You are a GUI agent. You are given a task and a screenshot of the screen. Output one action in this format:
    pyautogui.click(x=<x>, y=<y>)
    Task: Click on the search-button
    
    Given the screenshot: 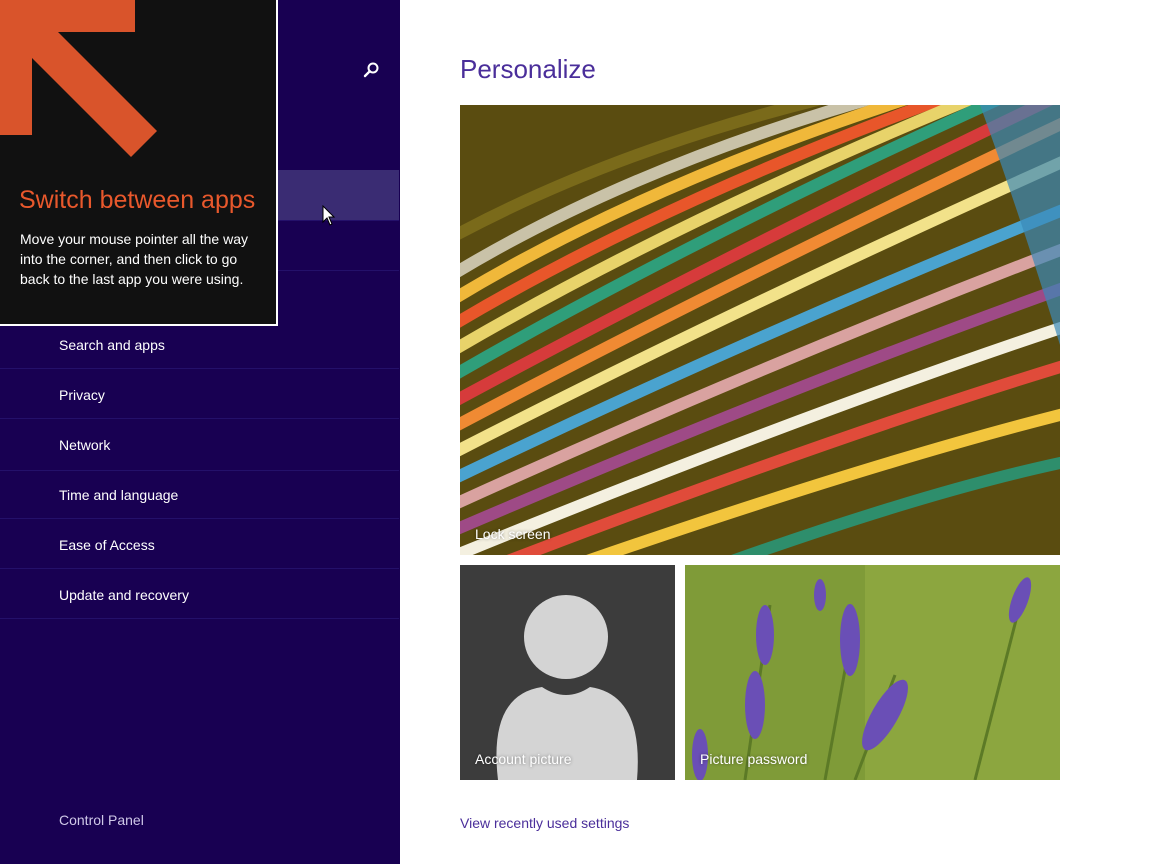 What is the action you would take?
    pyautogui.click(x=371, y=71)
    